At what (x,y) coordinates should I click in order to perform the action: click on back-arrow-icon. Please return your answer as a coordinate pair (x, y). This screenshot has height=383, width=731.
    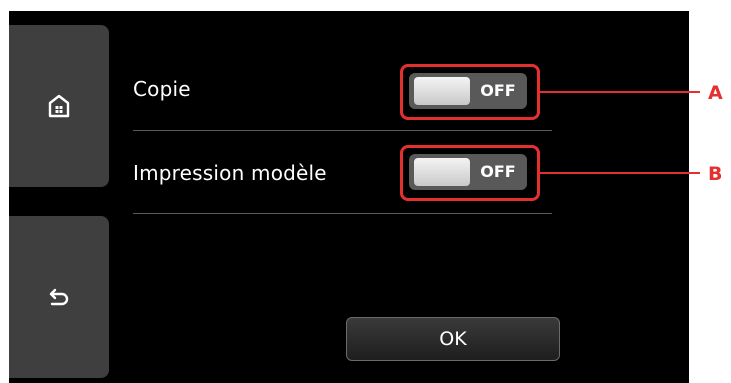
    Looking at the image, I should click on (59, 297).